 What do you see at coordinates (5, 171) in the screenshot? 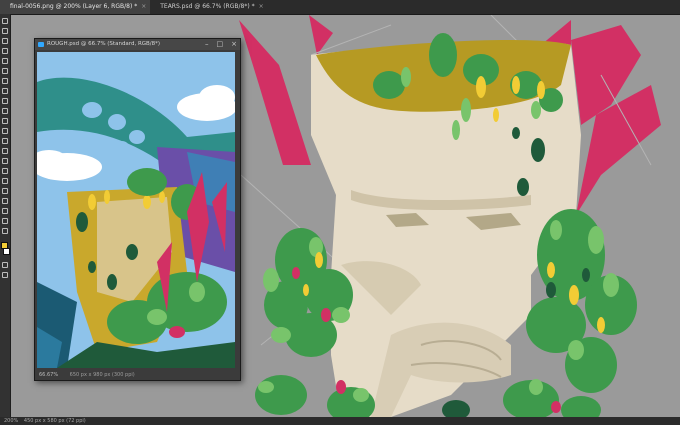
I see `pen-tool-icon` at bounding box center [5, 171].